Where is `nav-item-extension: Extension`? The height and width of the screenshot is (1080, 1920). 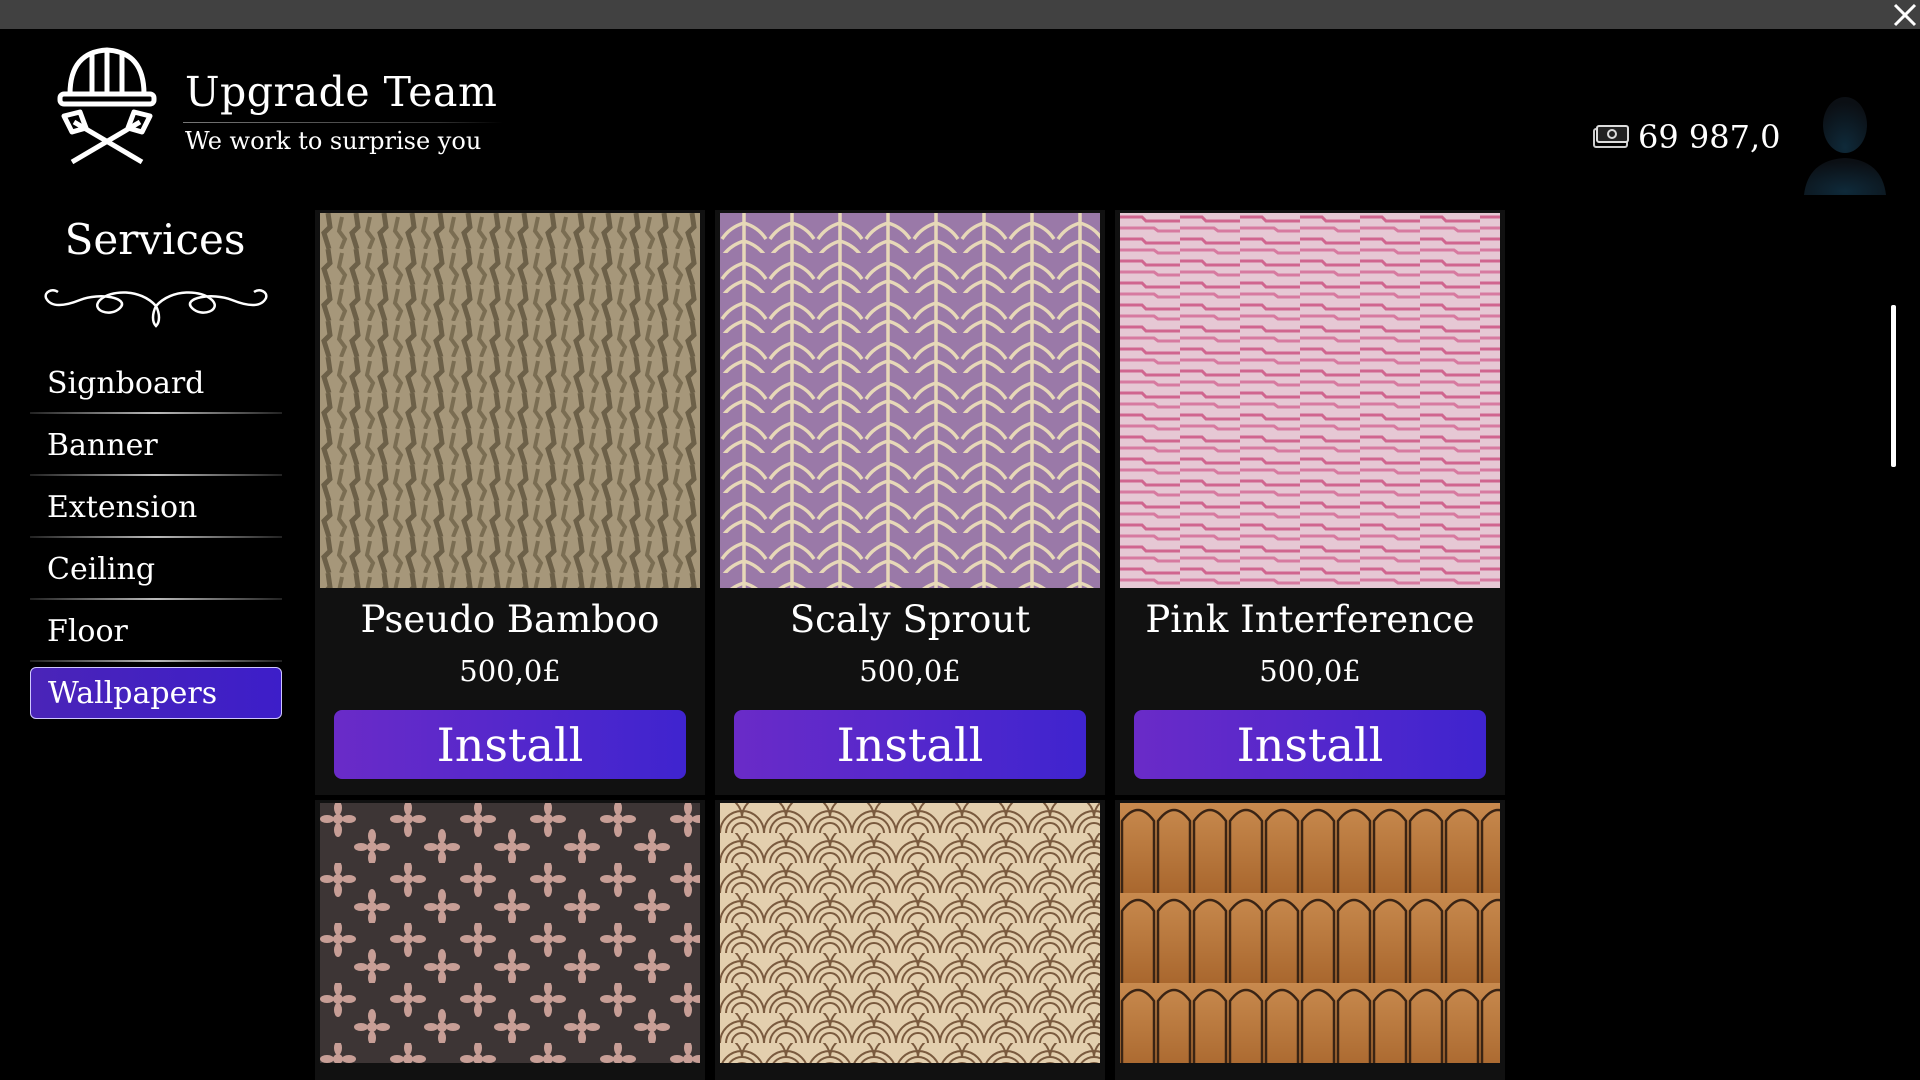 nav-item-extension: Extension is located at coordinates (156, 507).